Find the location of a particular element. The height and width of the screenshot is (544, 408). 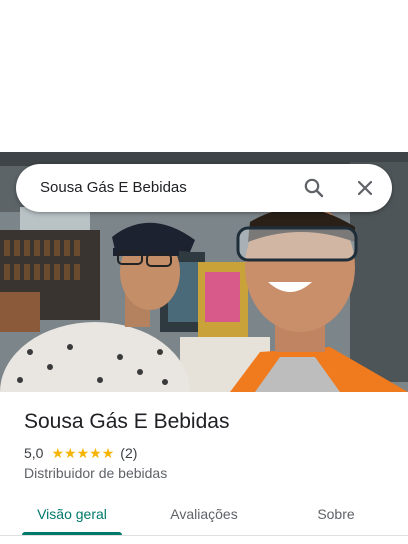

tabs-divider is located at coordinates (204, 535).